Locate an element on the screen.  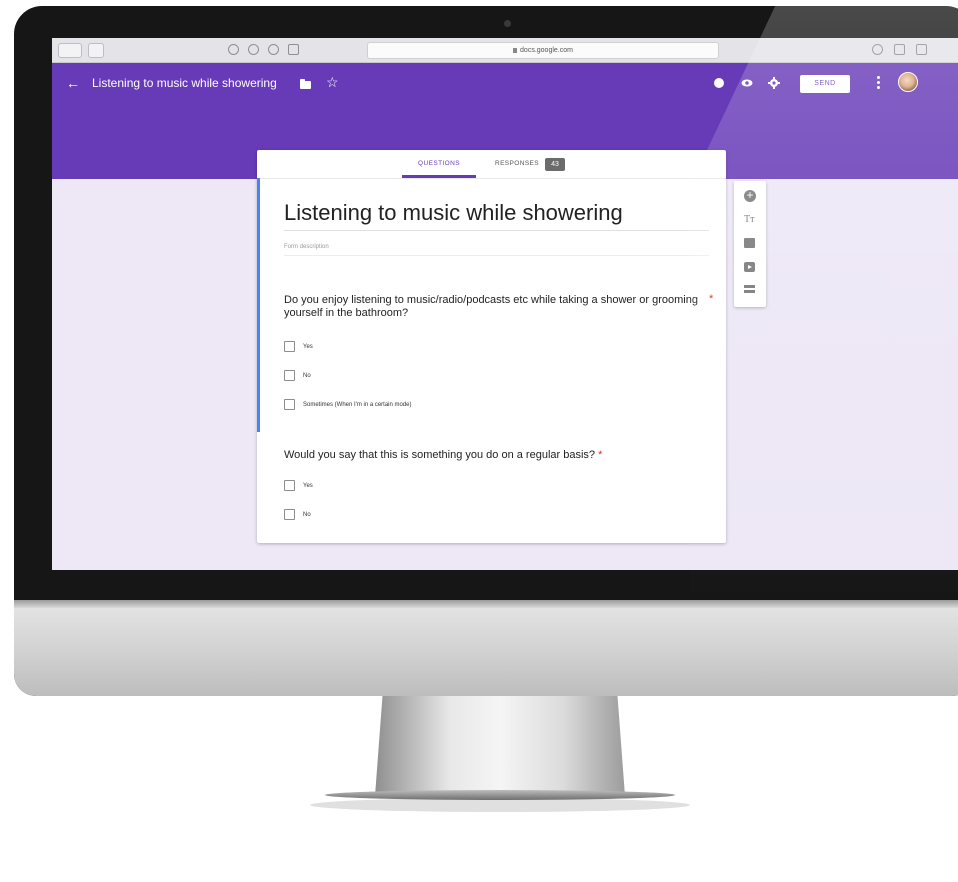
monitor-chin-edge is located at coordinates (486, 604).